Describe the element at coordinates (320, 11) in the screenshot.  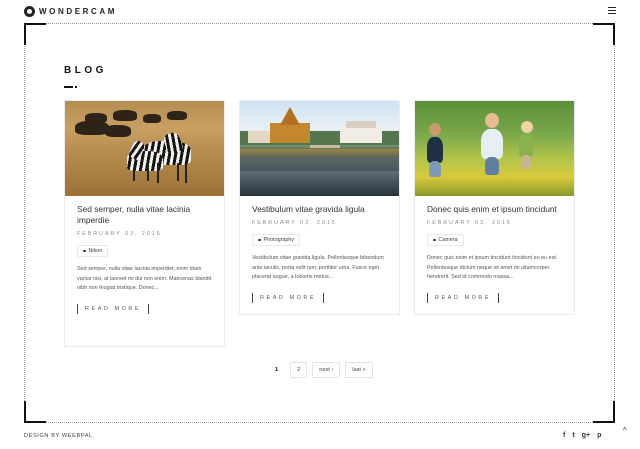
I see `site-header: WONDERCAM` at that location.